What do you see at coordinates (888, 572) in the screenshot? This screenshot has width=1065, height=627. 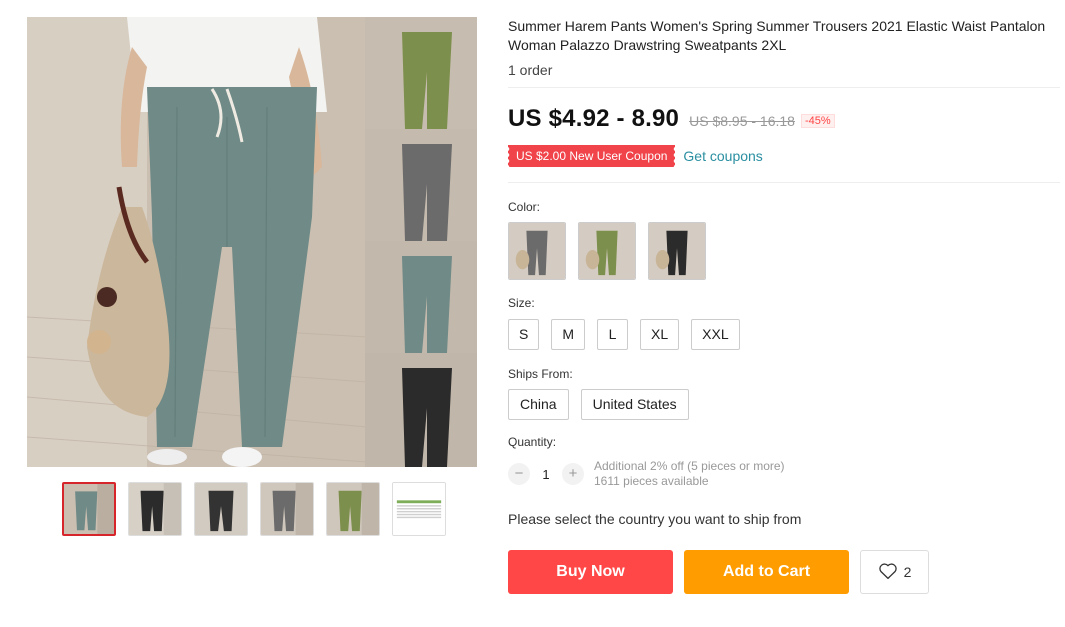 I see `heart-icon` at bounding box center [888, 572].